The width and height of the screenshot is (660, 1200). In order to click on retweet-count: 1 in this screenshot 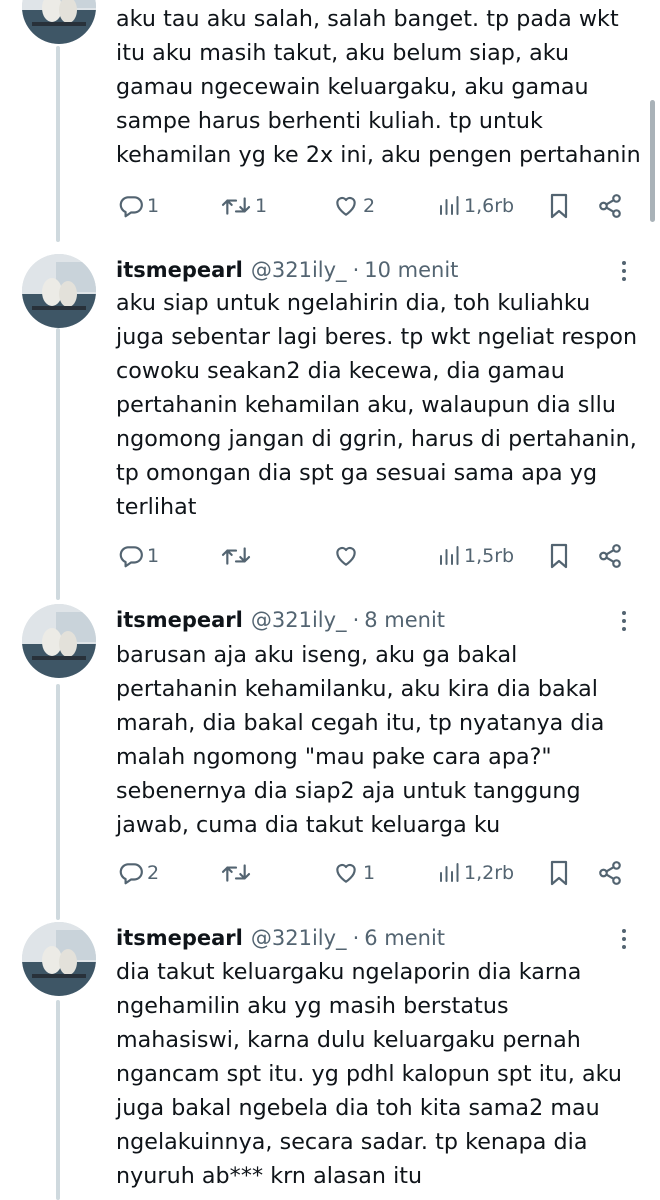, I will do `click(261, 206)`.